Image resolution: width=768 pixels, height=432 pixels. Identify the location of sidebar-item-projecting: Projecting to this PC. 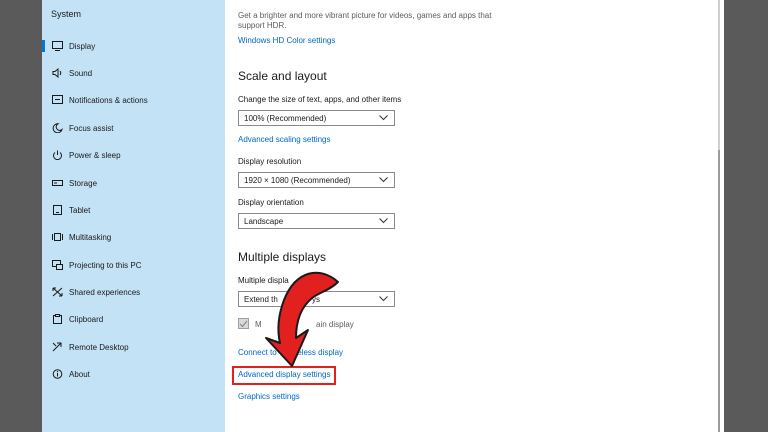
(133, 265).